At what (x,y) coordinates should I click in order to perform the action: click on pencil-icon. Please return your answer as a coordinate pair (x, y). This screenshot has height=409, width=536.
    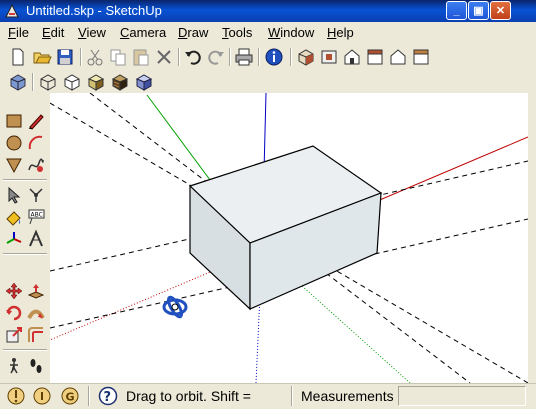
    Looking at the image, I should click on (36, 121).